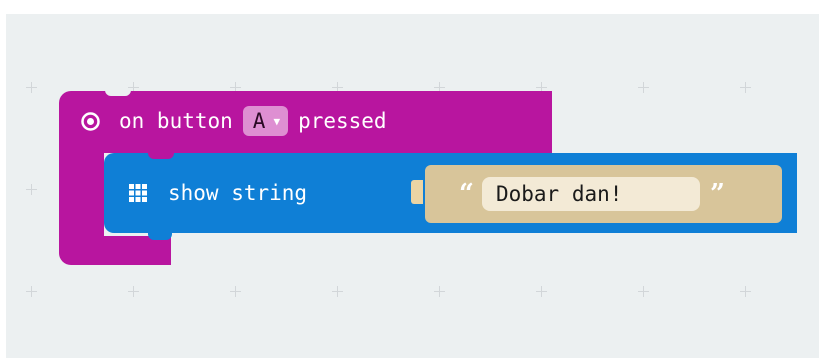 This screenshot has height=358, width=819. I want to click on event-block-row: on button A ▼ pressed, so click(233, 121).